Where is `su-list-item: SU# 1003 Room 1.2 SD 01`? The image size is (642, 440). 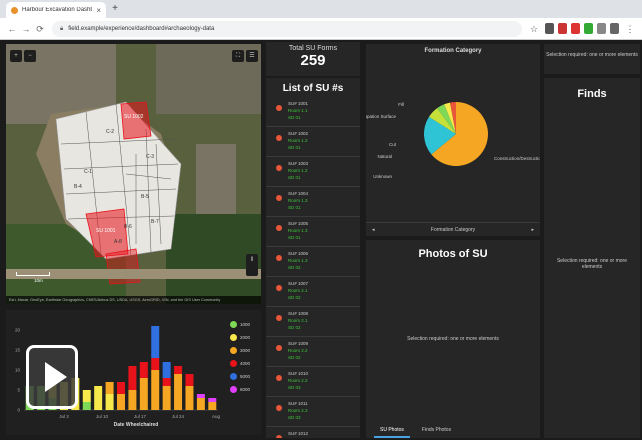
su-list-item: SU# 1003 Room 1.2 SD 01 is located at coordinates (313, 172).